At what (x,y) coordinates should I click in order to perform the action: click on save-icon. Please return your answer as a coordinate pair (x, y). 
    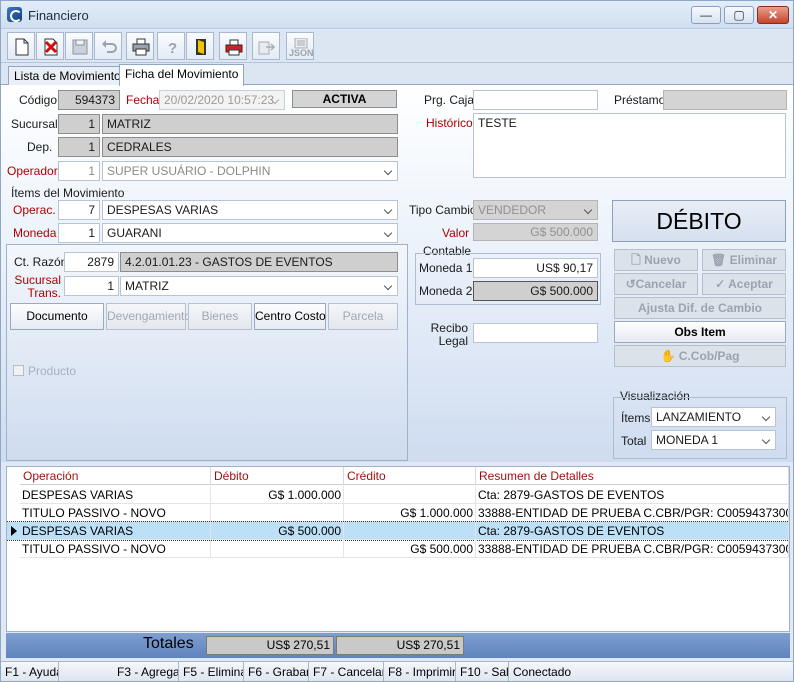
    Looking at the image, I should click on (80, 47).